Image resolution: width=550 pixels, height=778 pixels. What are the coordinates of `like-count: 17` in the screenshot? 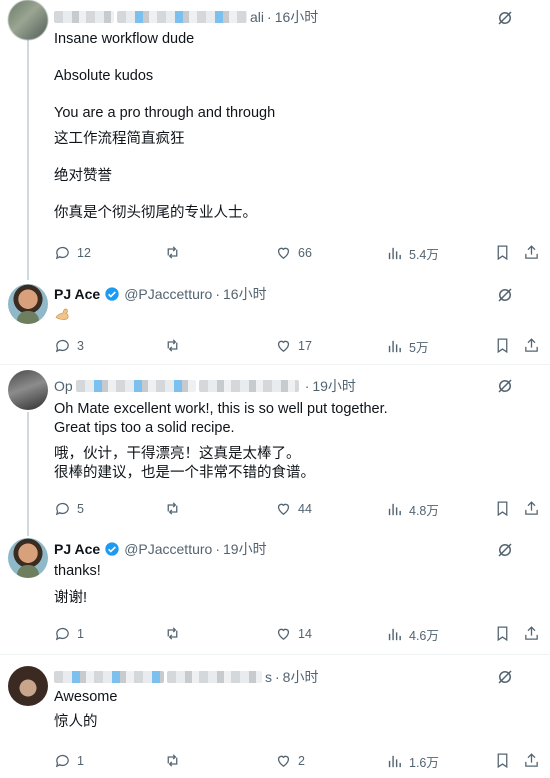 It's located at (305, 345).